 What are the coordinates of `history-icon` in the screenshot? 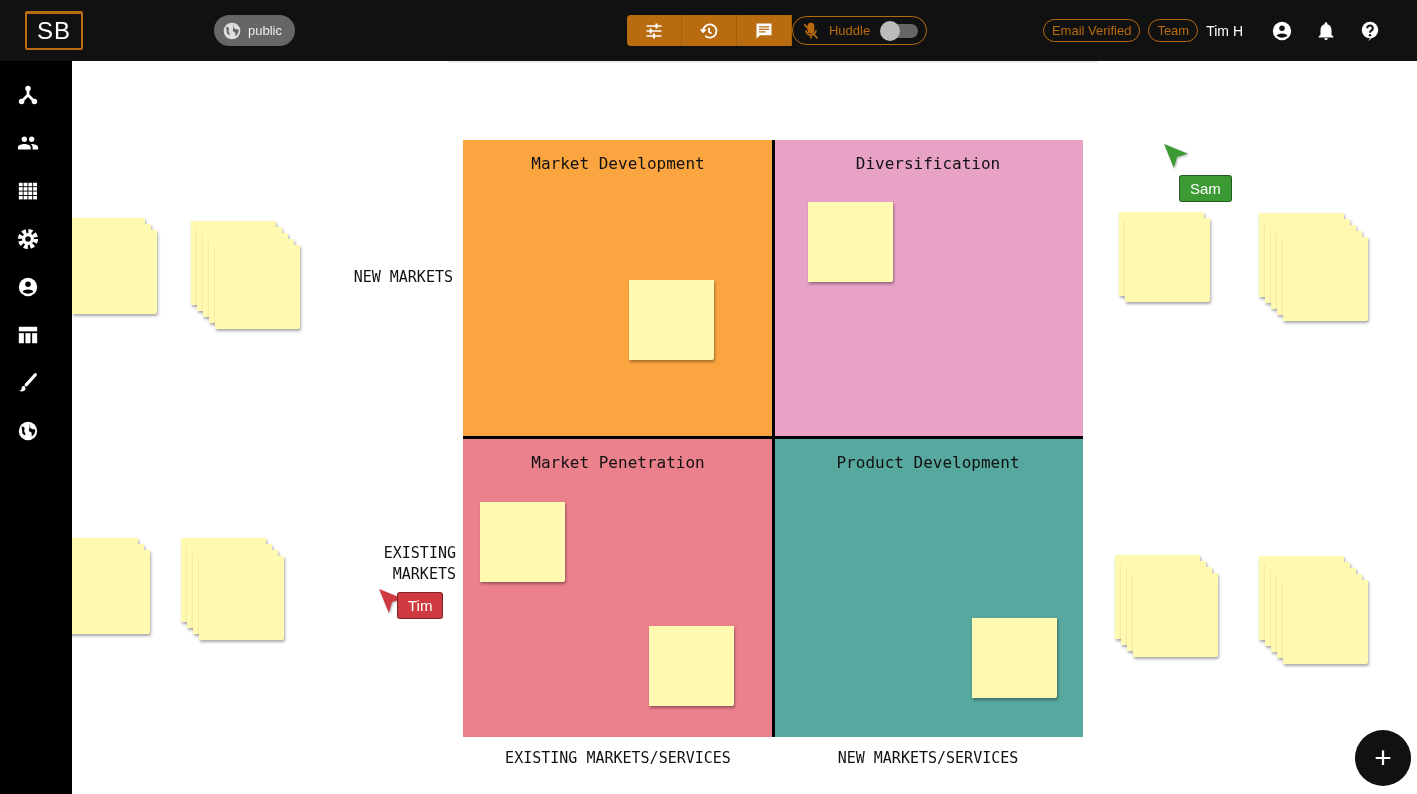 It's located at (709, 30).